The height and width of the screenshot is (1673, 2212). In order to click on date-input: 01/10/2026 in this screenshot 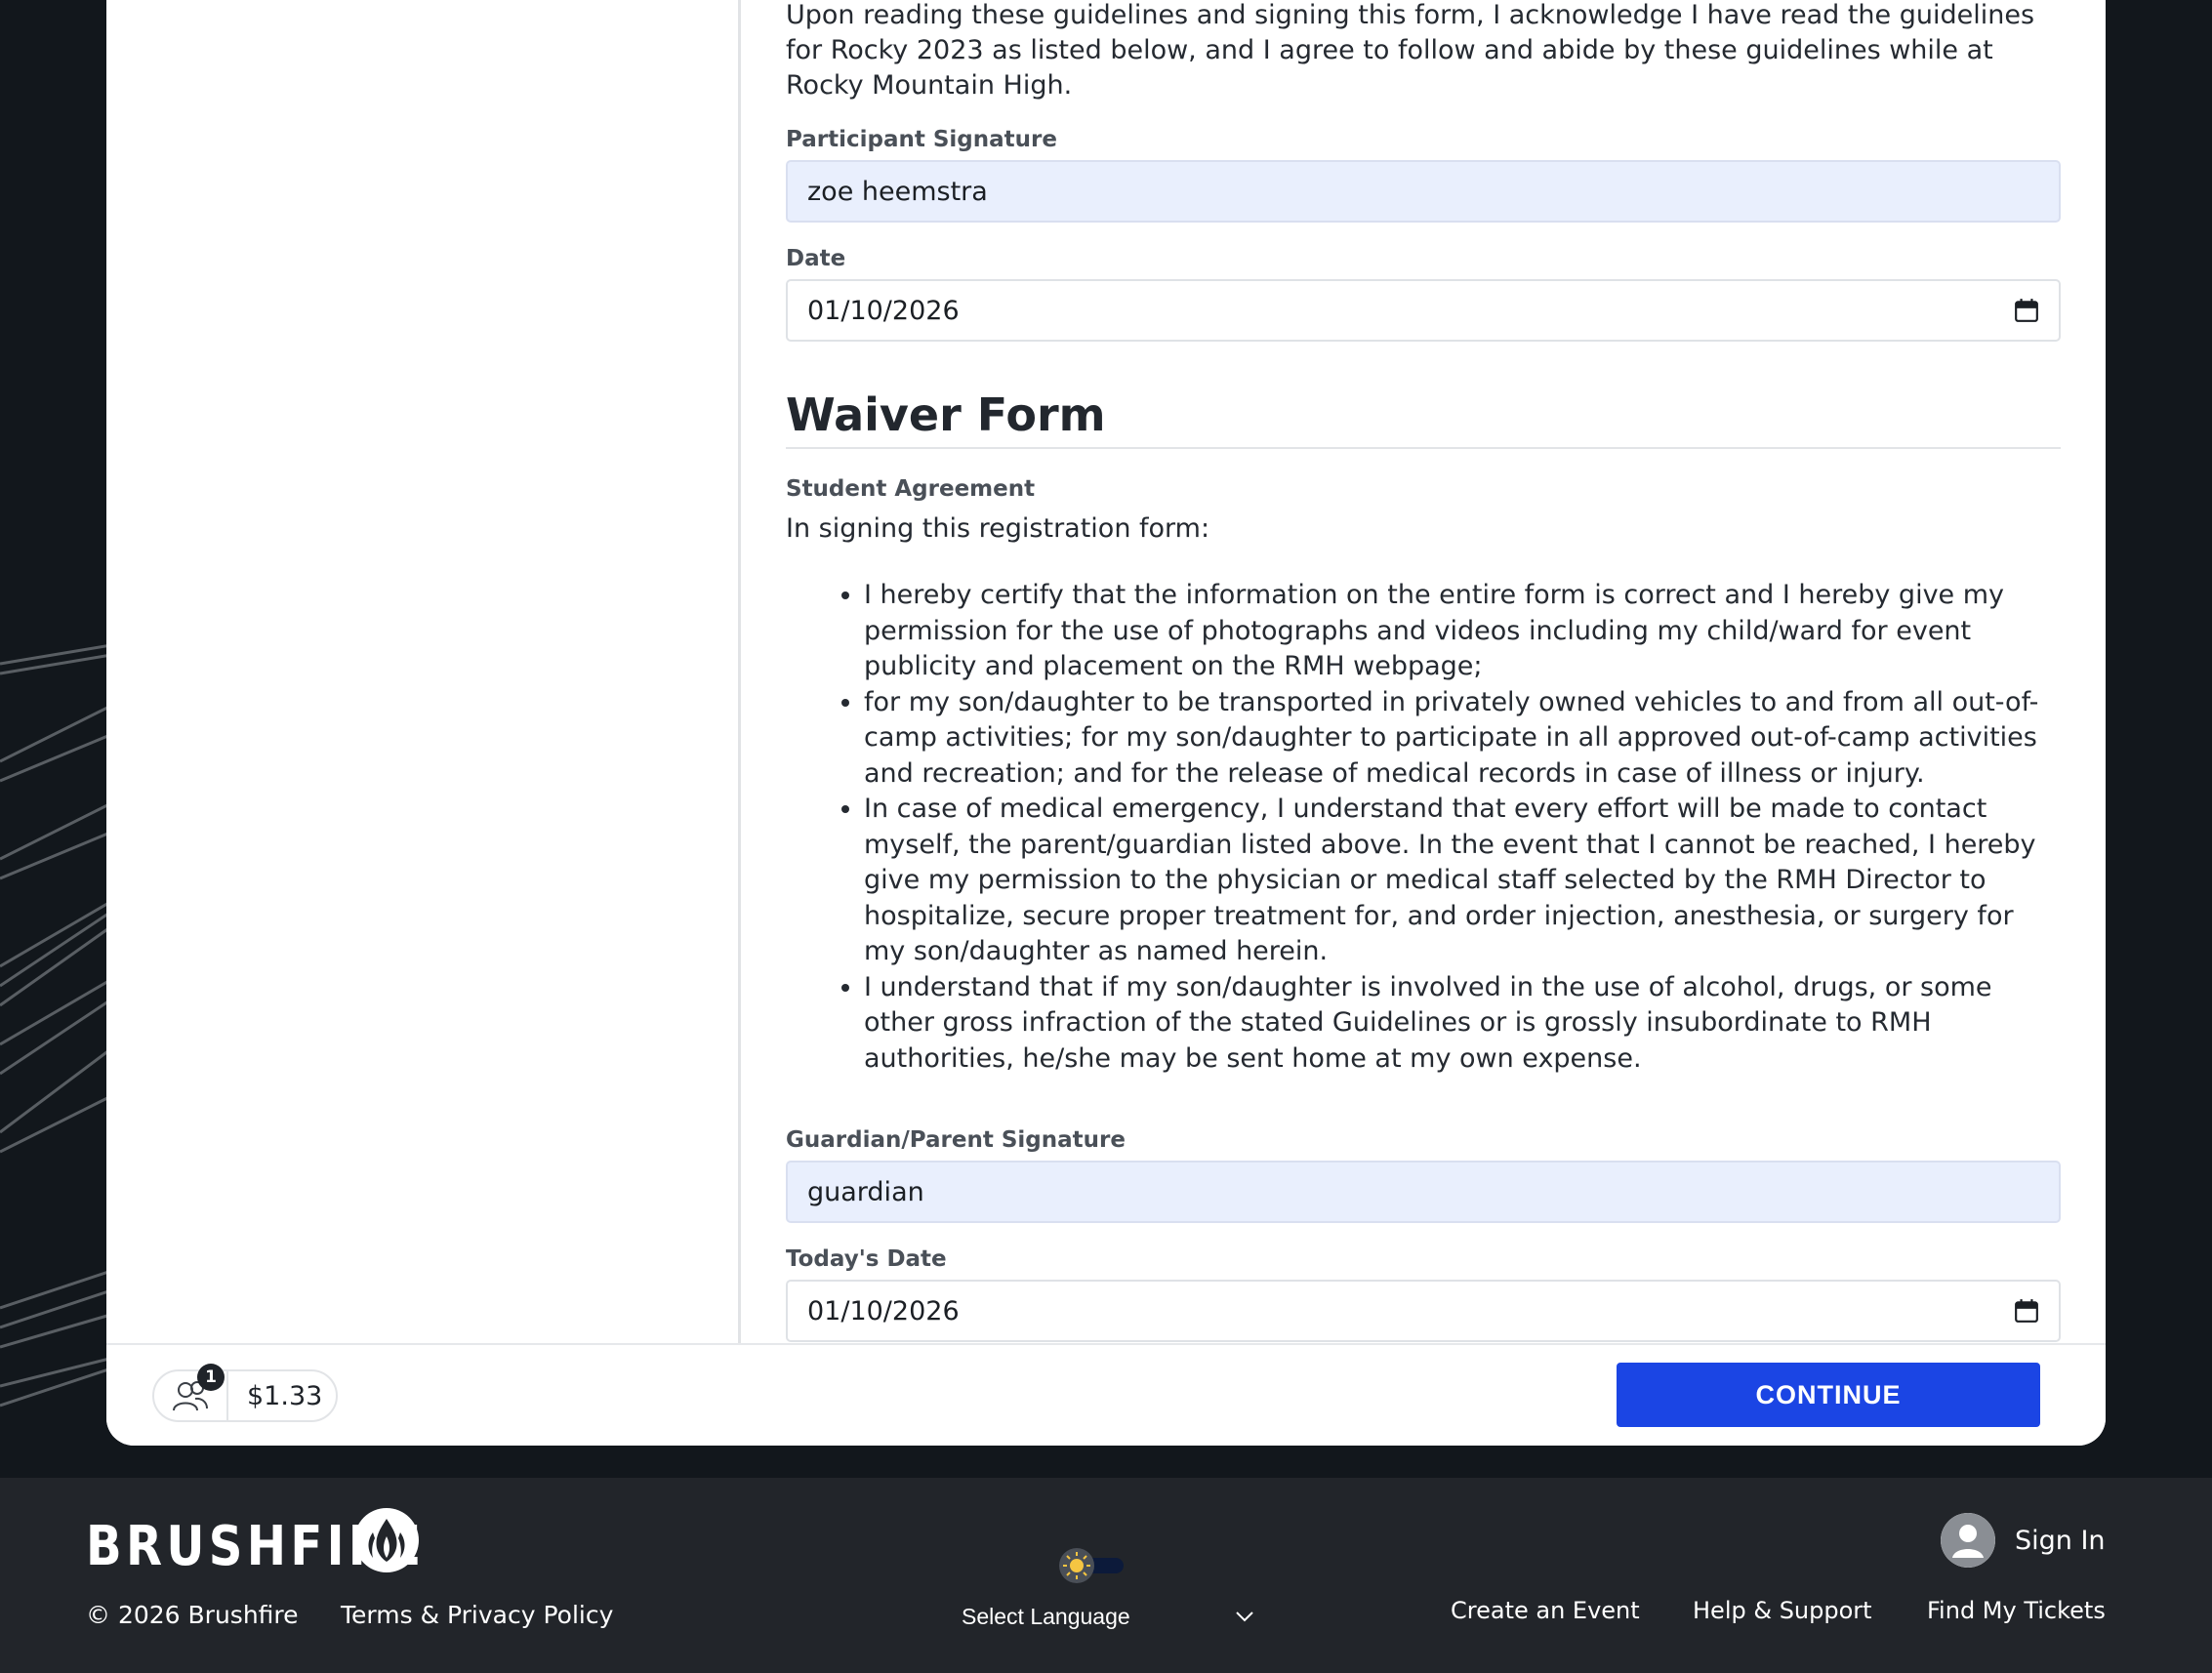, I will do `click(1423, 310)`.